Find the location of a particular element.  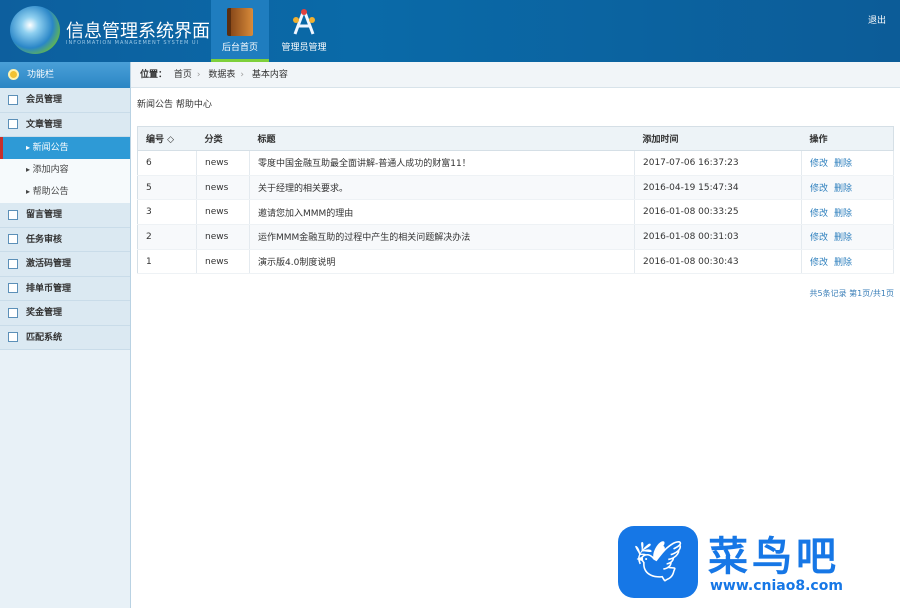

sidebar-item-tasks: 任务审核 is located at coordinates (65, 239).